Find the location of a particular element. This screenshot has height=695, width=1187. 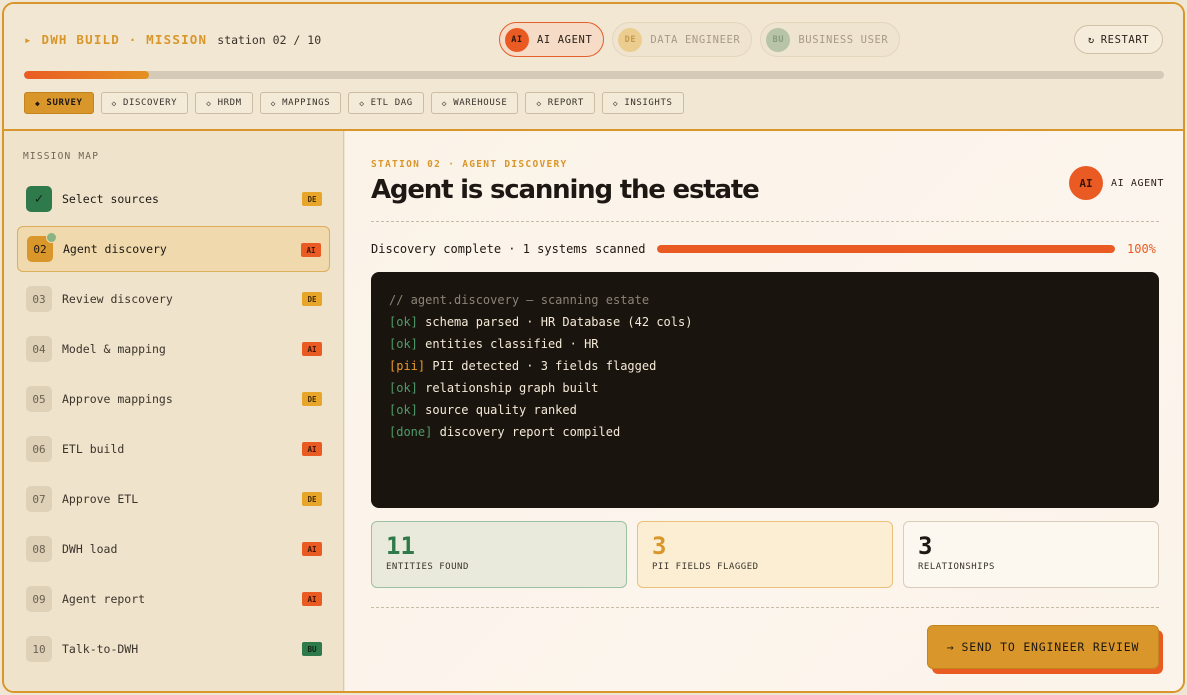

mission-item-number: 05 is located at coordinates (39, 399).